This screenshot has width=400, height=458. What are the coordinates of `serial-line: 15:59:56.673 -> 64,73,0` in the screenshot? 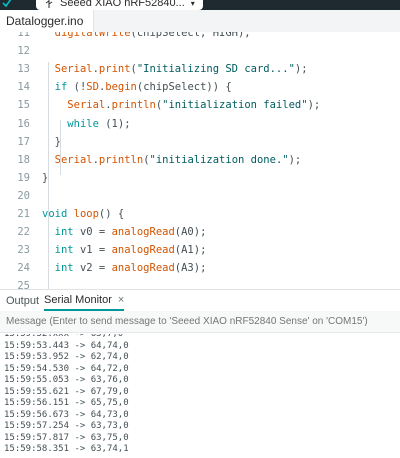 It's located at (66, 414).